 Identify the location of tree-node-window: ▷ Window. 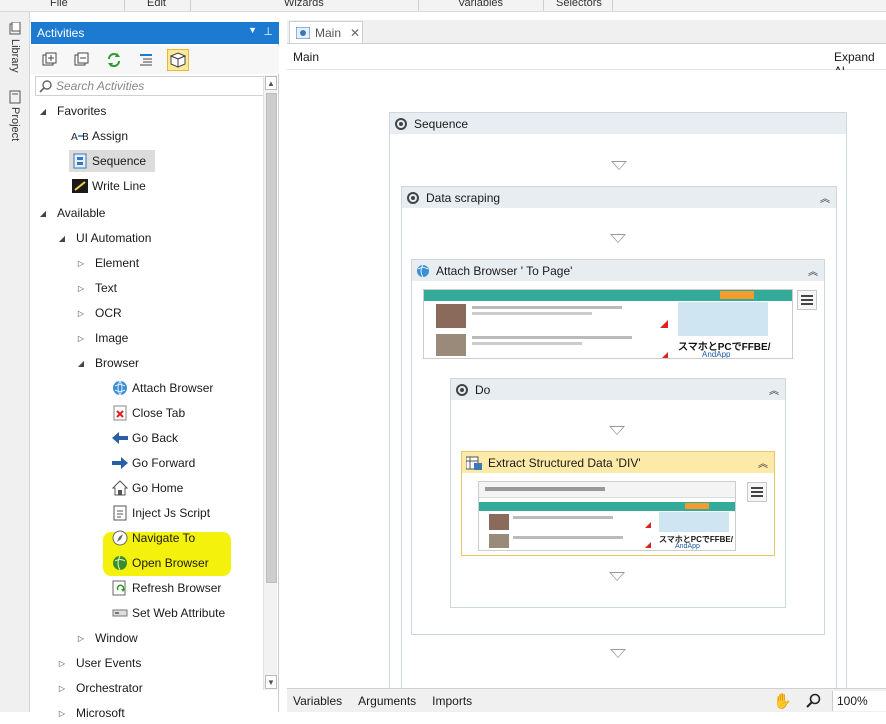
(106, 638).